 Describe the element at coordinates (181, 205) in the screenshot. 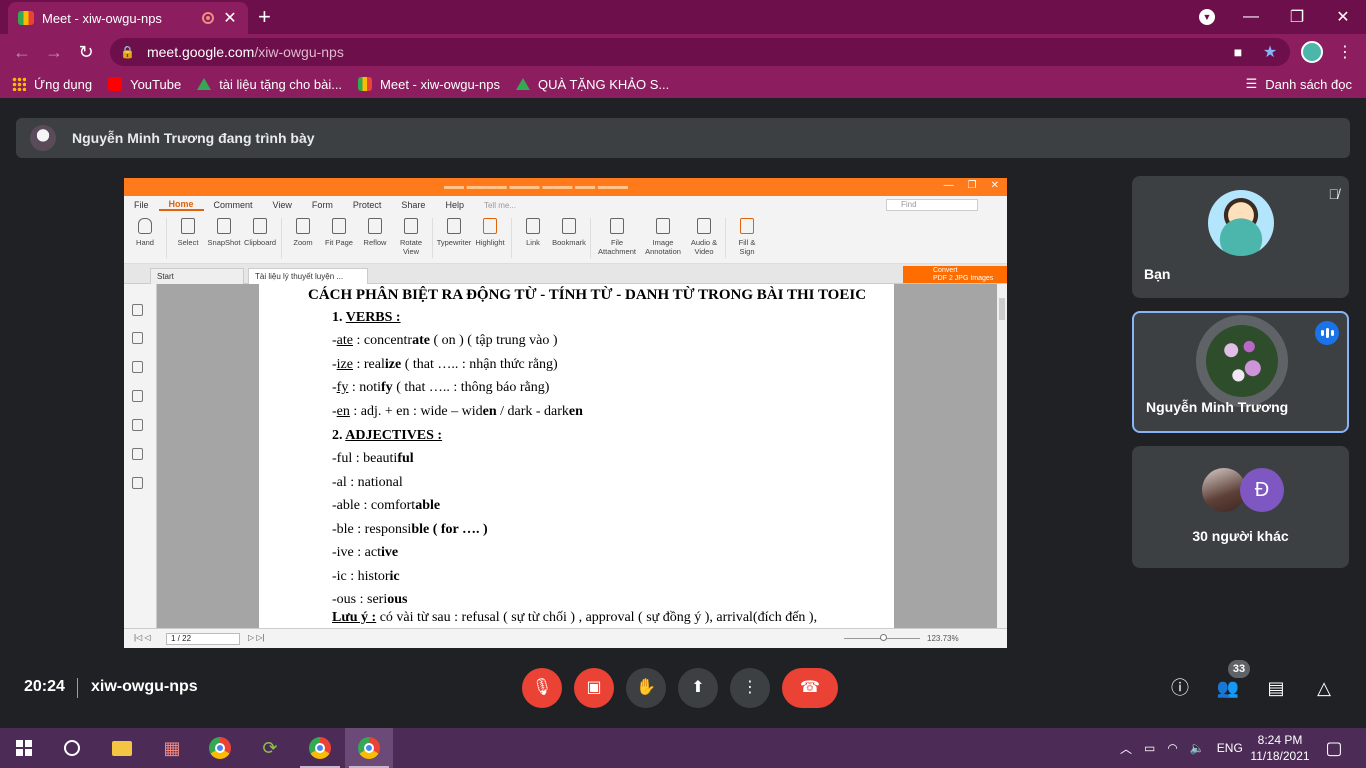

I see `pdf-menu-home: Home` at that location.